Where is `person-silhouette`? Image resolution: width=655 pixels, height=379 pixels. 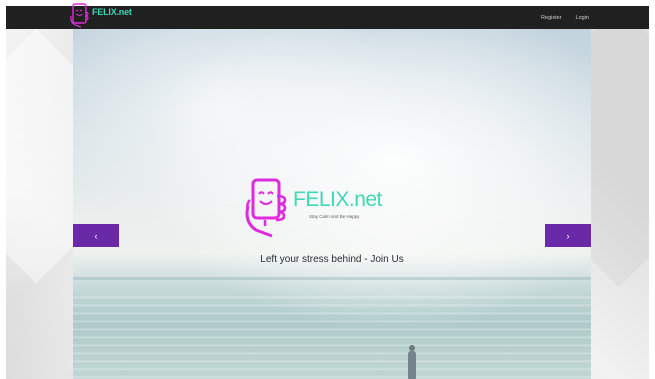 person-silhouette is located at coordinates (412, 362).